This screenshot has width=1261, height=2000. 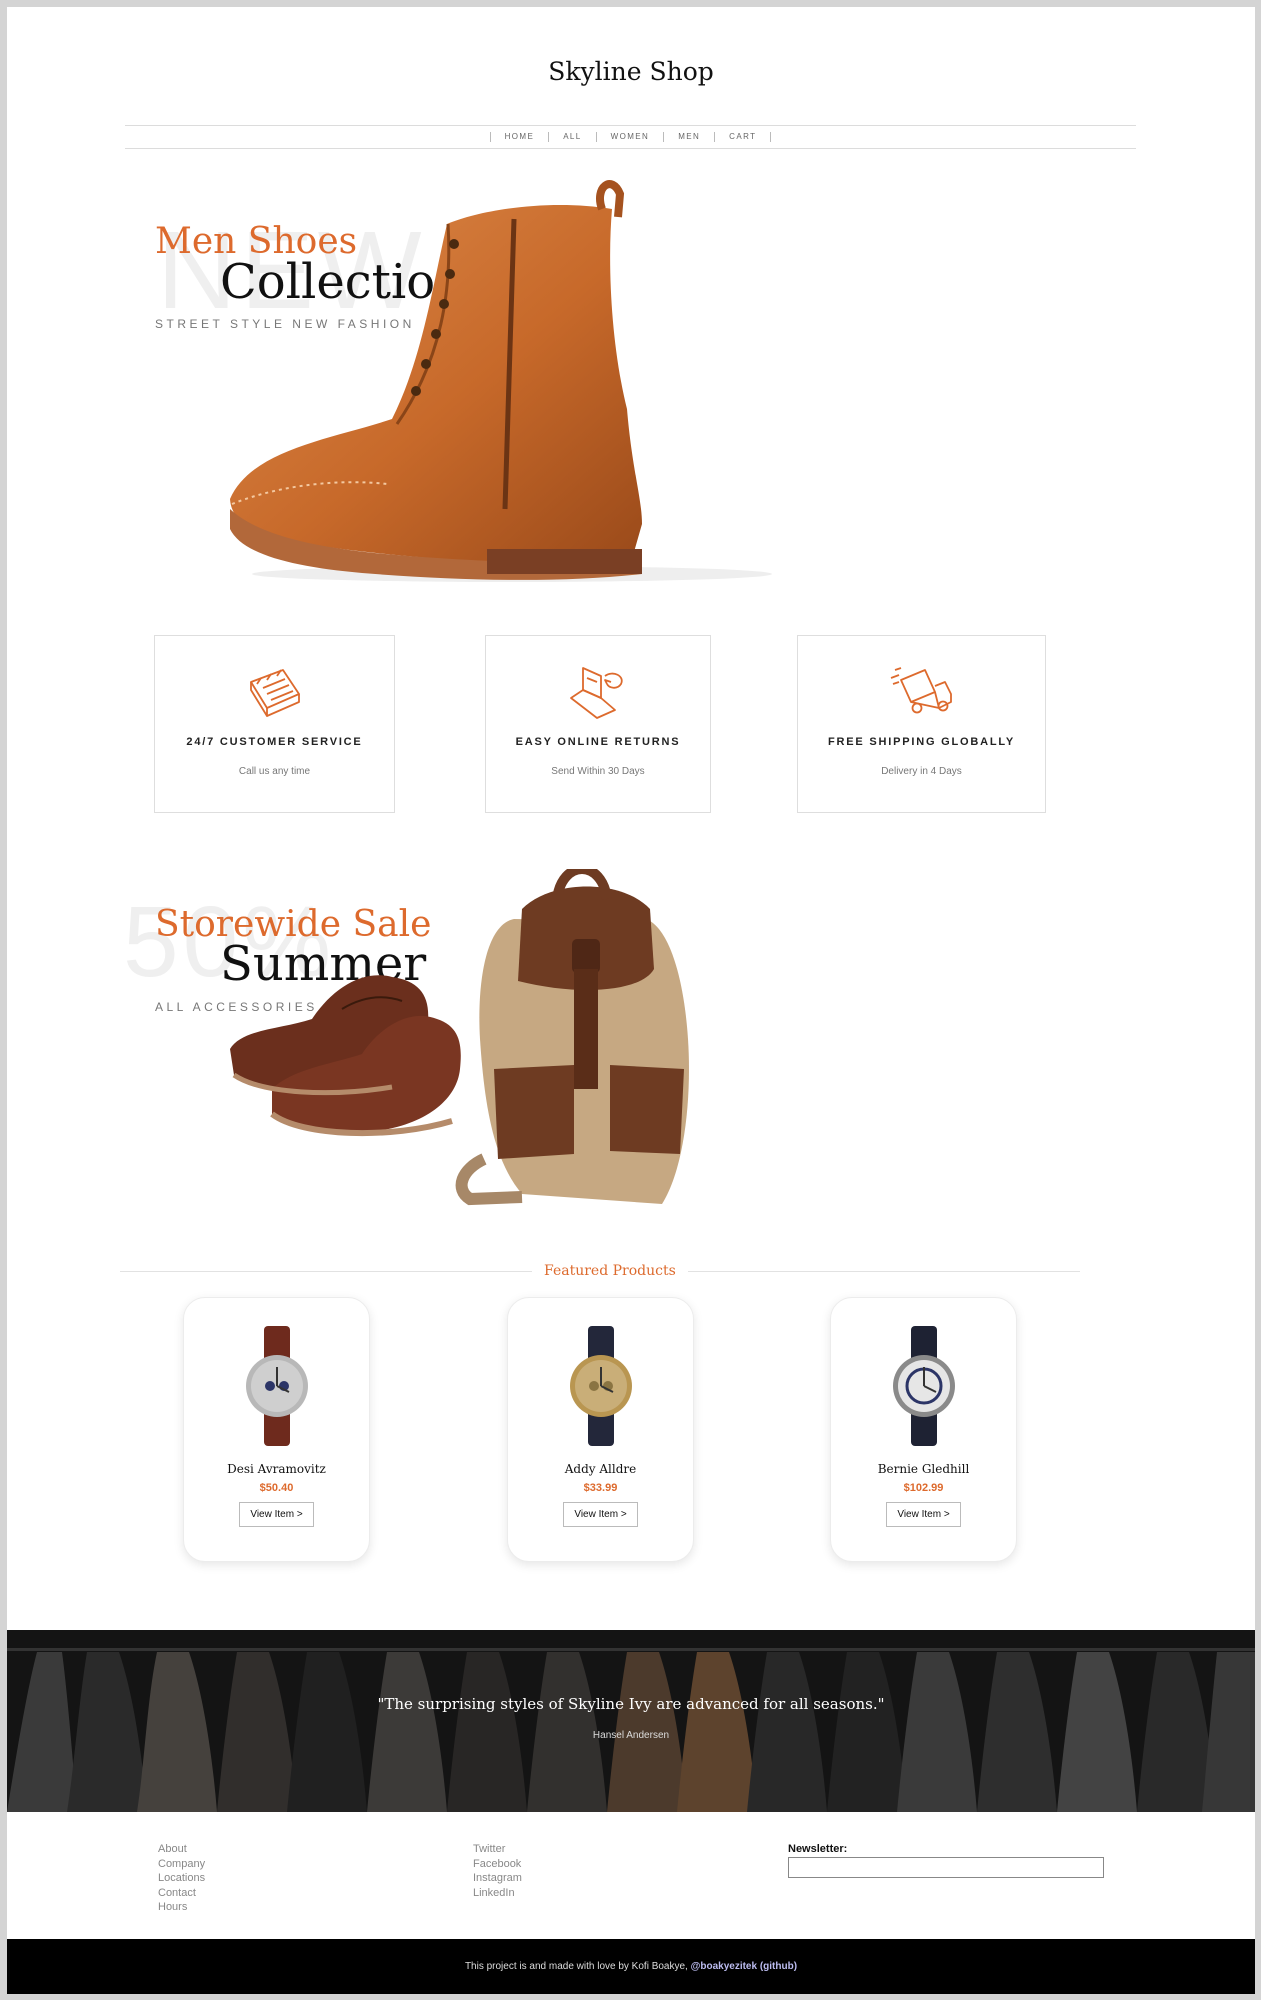 What do you see at coordinates (274, 724) in the screenshot?
I see `feature-customer-service: 24/7 CUSTOMER SERVICE Call us any time` at bounding box center [274, 724].